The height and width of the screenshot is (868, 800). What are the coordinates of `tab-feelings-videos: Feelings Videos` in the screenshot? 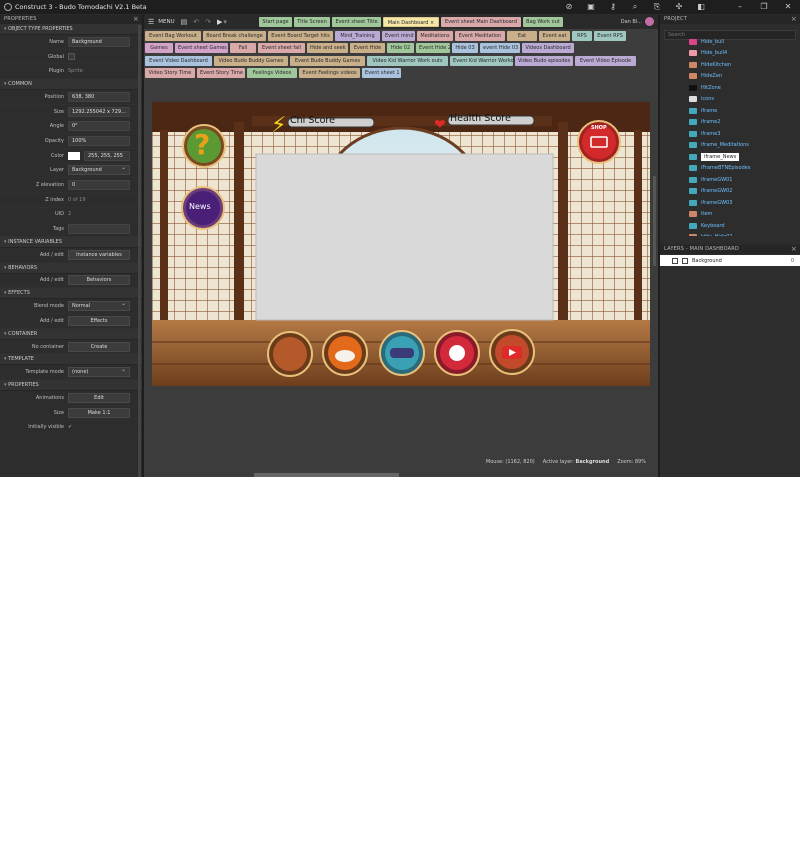 It's located at (272, 73).